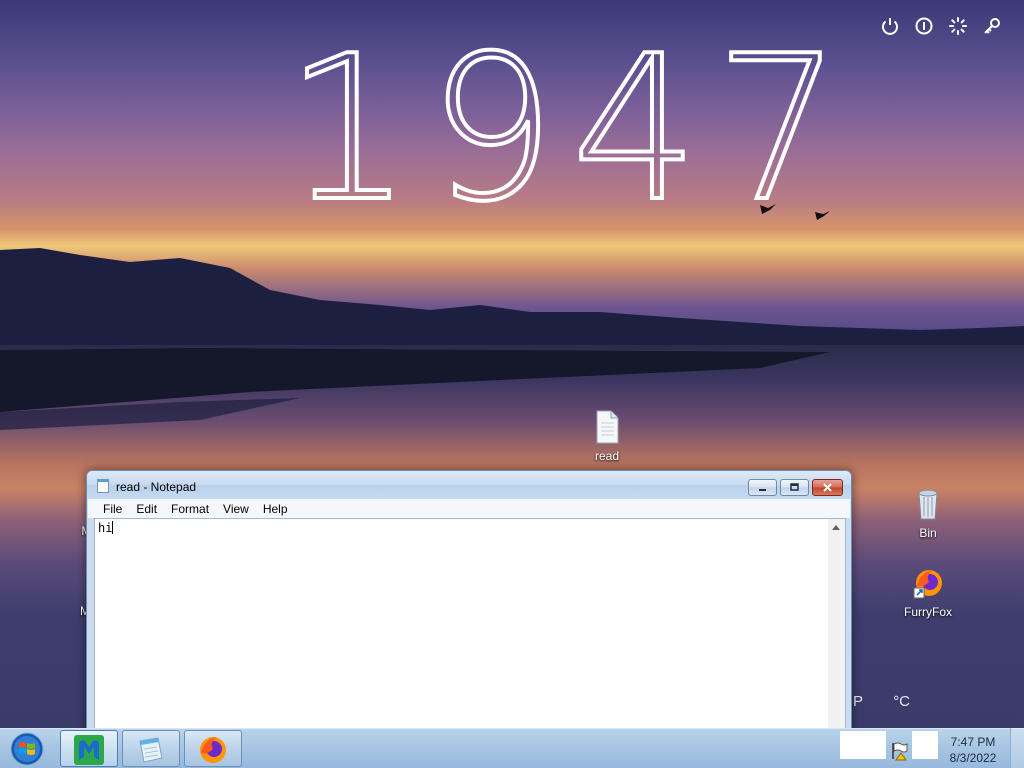 The width and height of the screenshot is (1024, 768). What do you see at coordinates (973, 750) in the screenshot?
I see `taskbar-clock: 7:47 PM 8/3/2022` at bounding box center [973, 750].